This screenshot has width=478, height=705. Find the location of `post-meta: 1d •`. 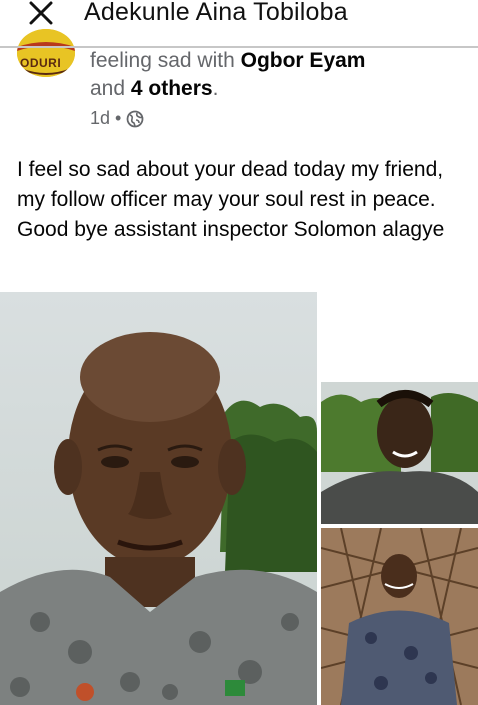

post-meta: 1d • is located at coordinates (117, 118).